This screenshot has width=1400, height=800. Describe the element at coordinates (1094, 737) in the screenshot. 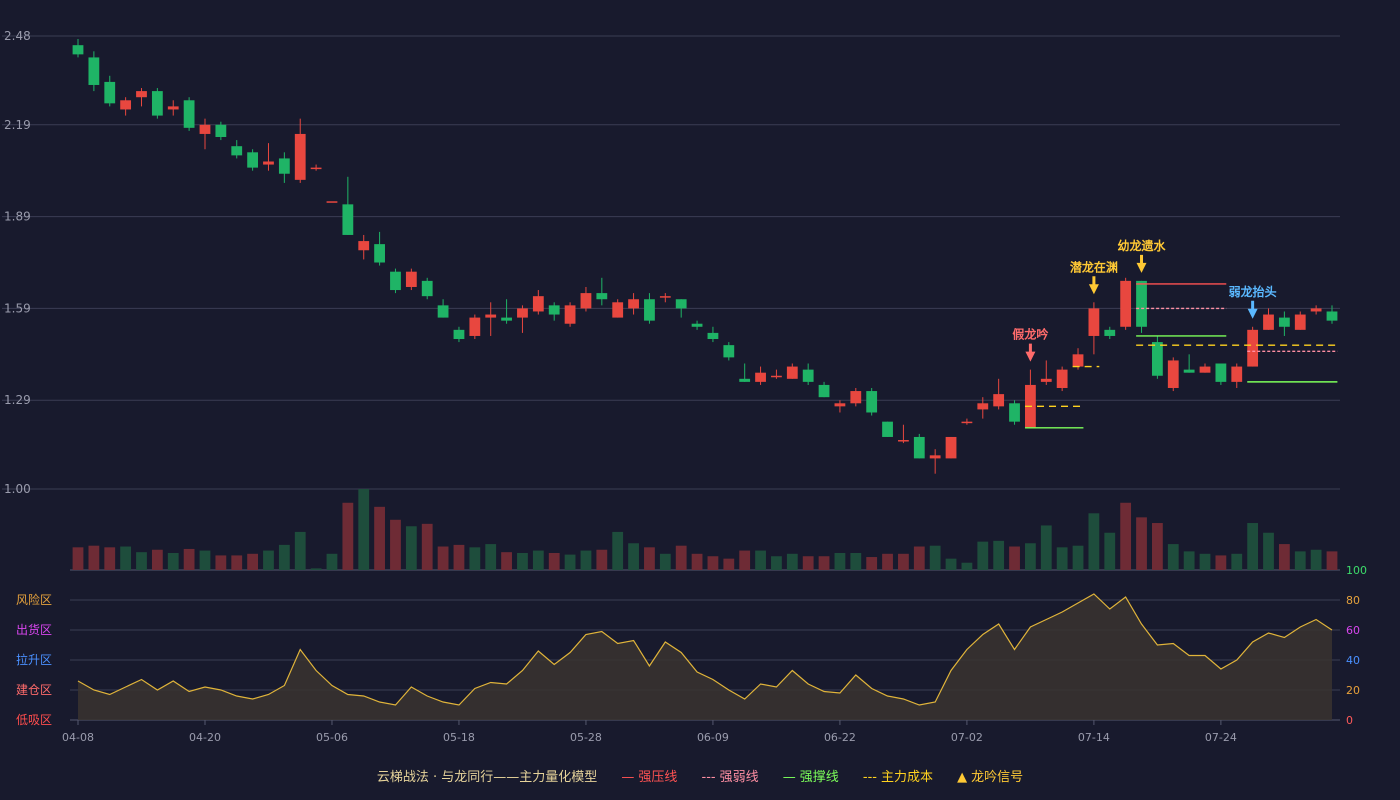

I see `x-tick-label: 07-14` at that location.